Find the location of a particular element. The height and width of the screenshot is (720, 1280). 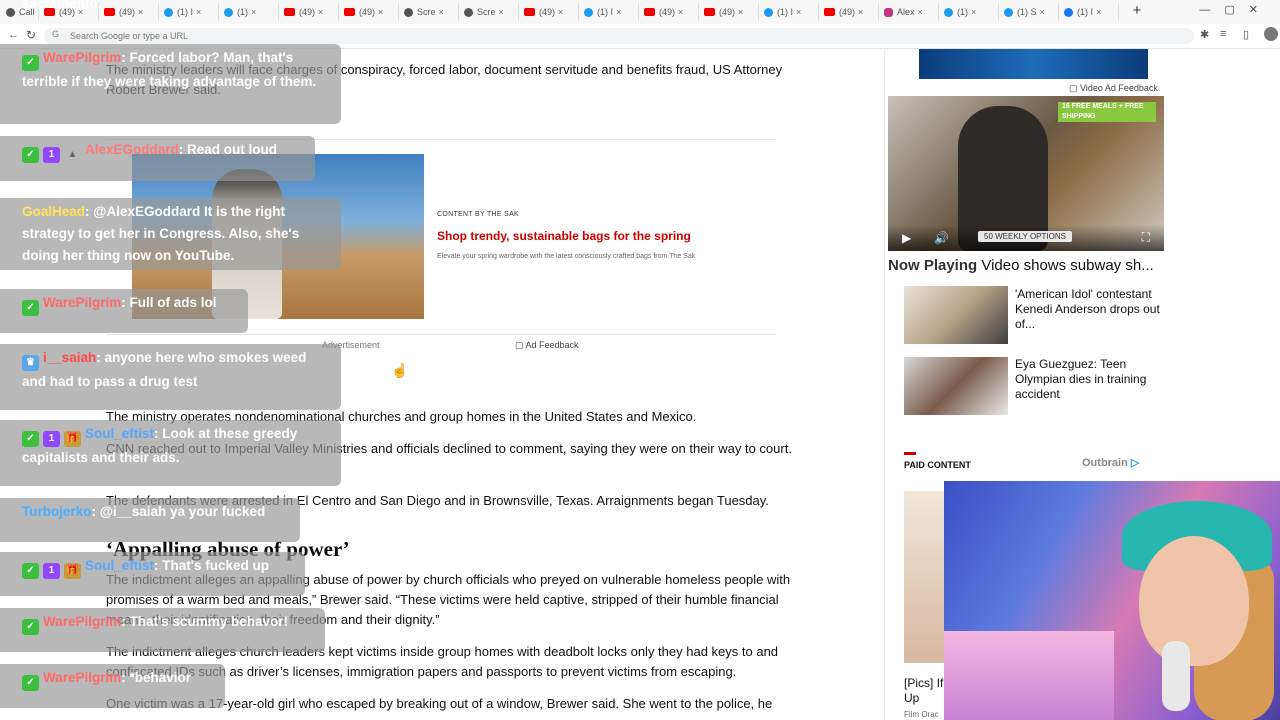

video-ad-badge: 16 FREE MEALS + FREE SHIPPING is located at coordinates (1107, 112).